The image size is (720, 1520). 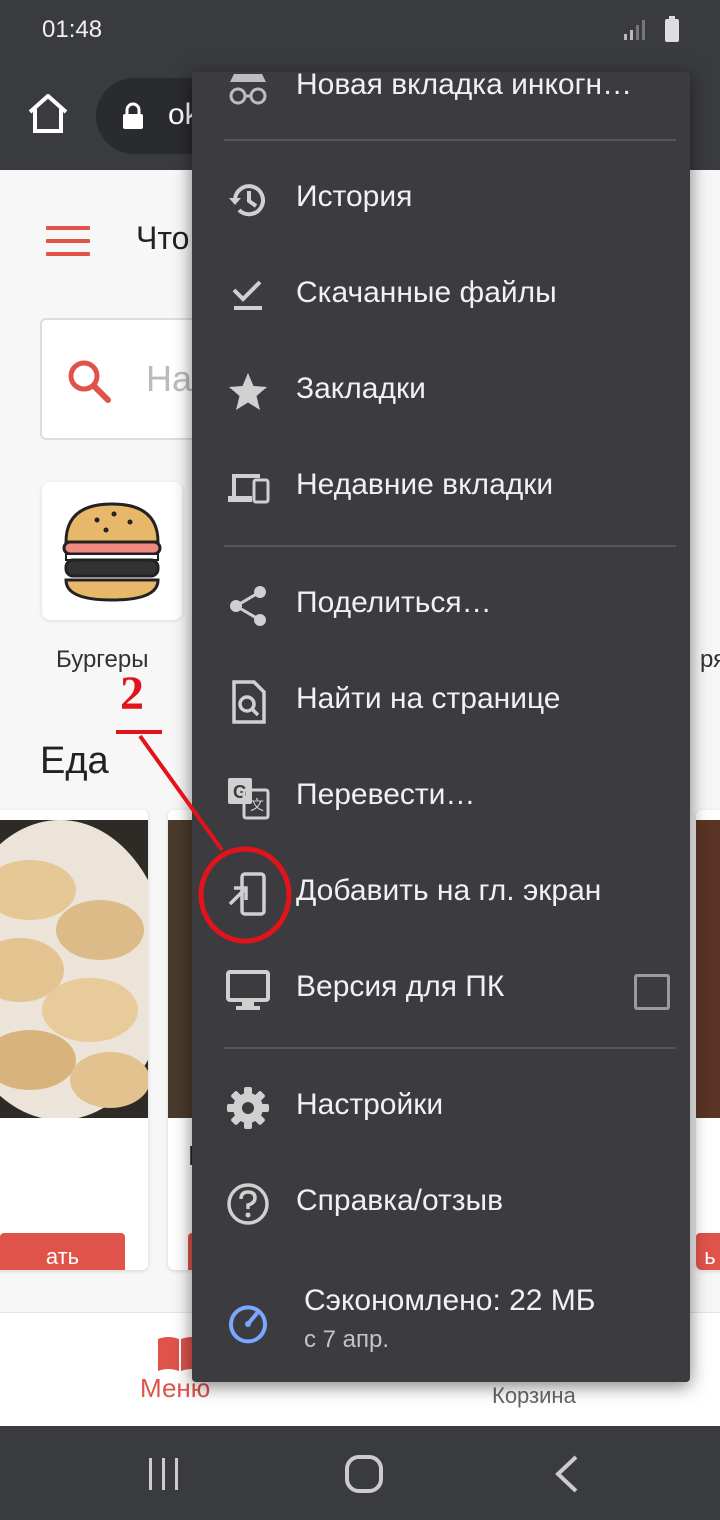 What do you see at coordinates (449, 890) in the screenshot?
I see `menu-item-label: Добавить на гл. экран` at bounding box center [449, 890].